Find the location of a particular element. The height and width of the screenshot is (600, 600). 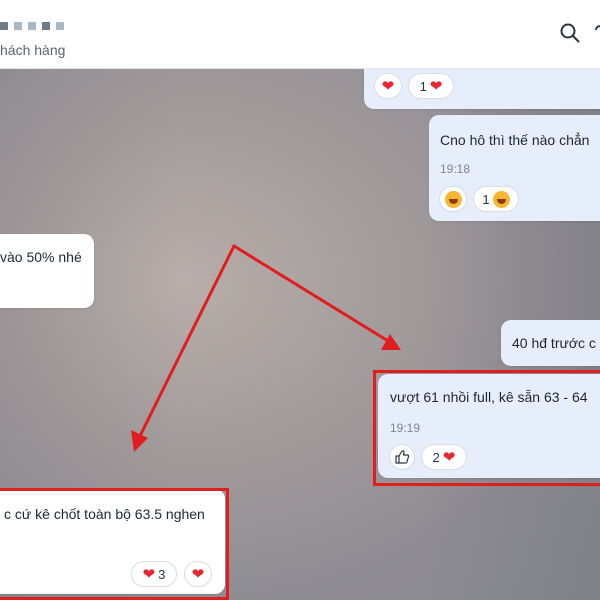

message-bubble: ❤ 1 ❤ is located at coordinates (482, 89).